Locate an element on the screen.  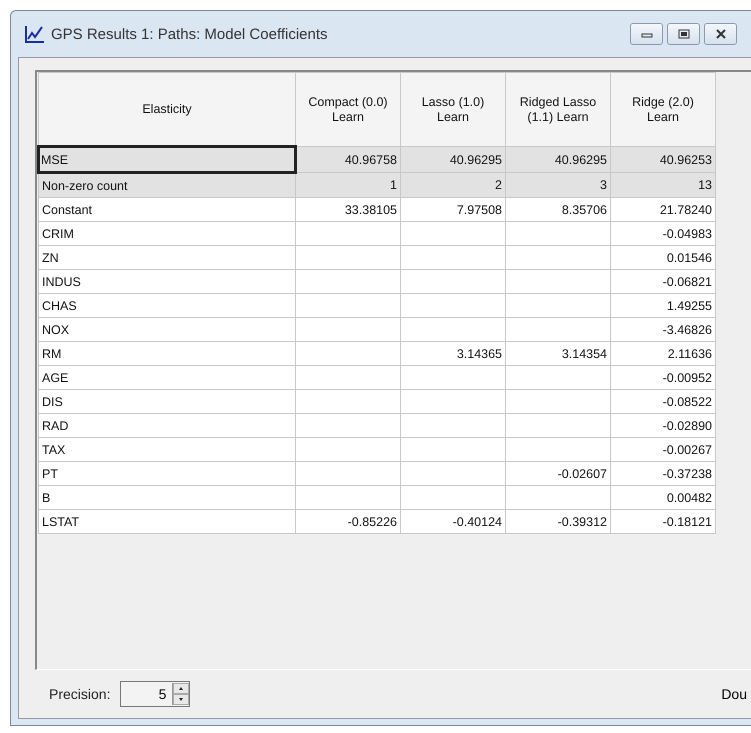
table-cell: CRIM is located at coordinates (167, 234).